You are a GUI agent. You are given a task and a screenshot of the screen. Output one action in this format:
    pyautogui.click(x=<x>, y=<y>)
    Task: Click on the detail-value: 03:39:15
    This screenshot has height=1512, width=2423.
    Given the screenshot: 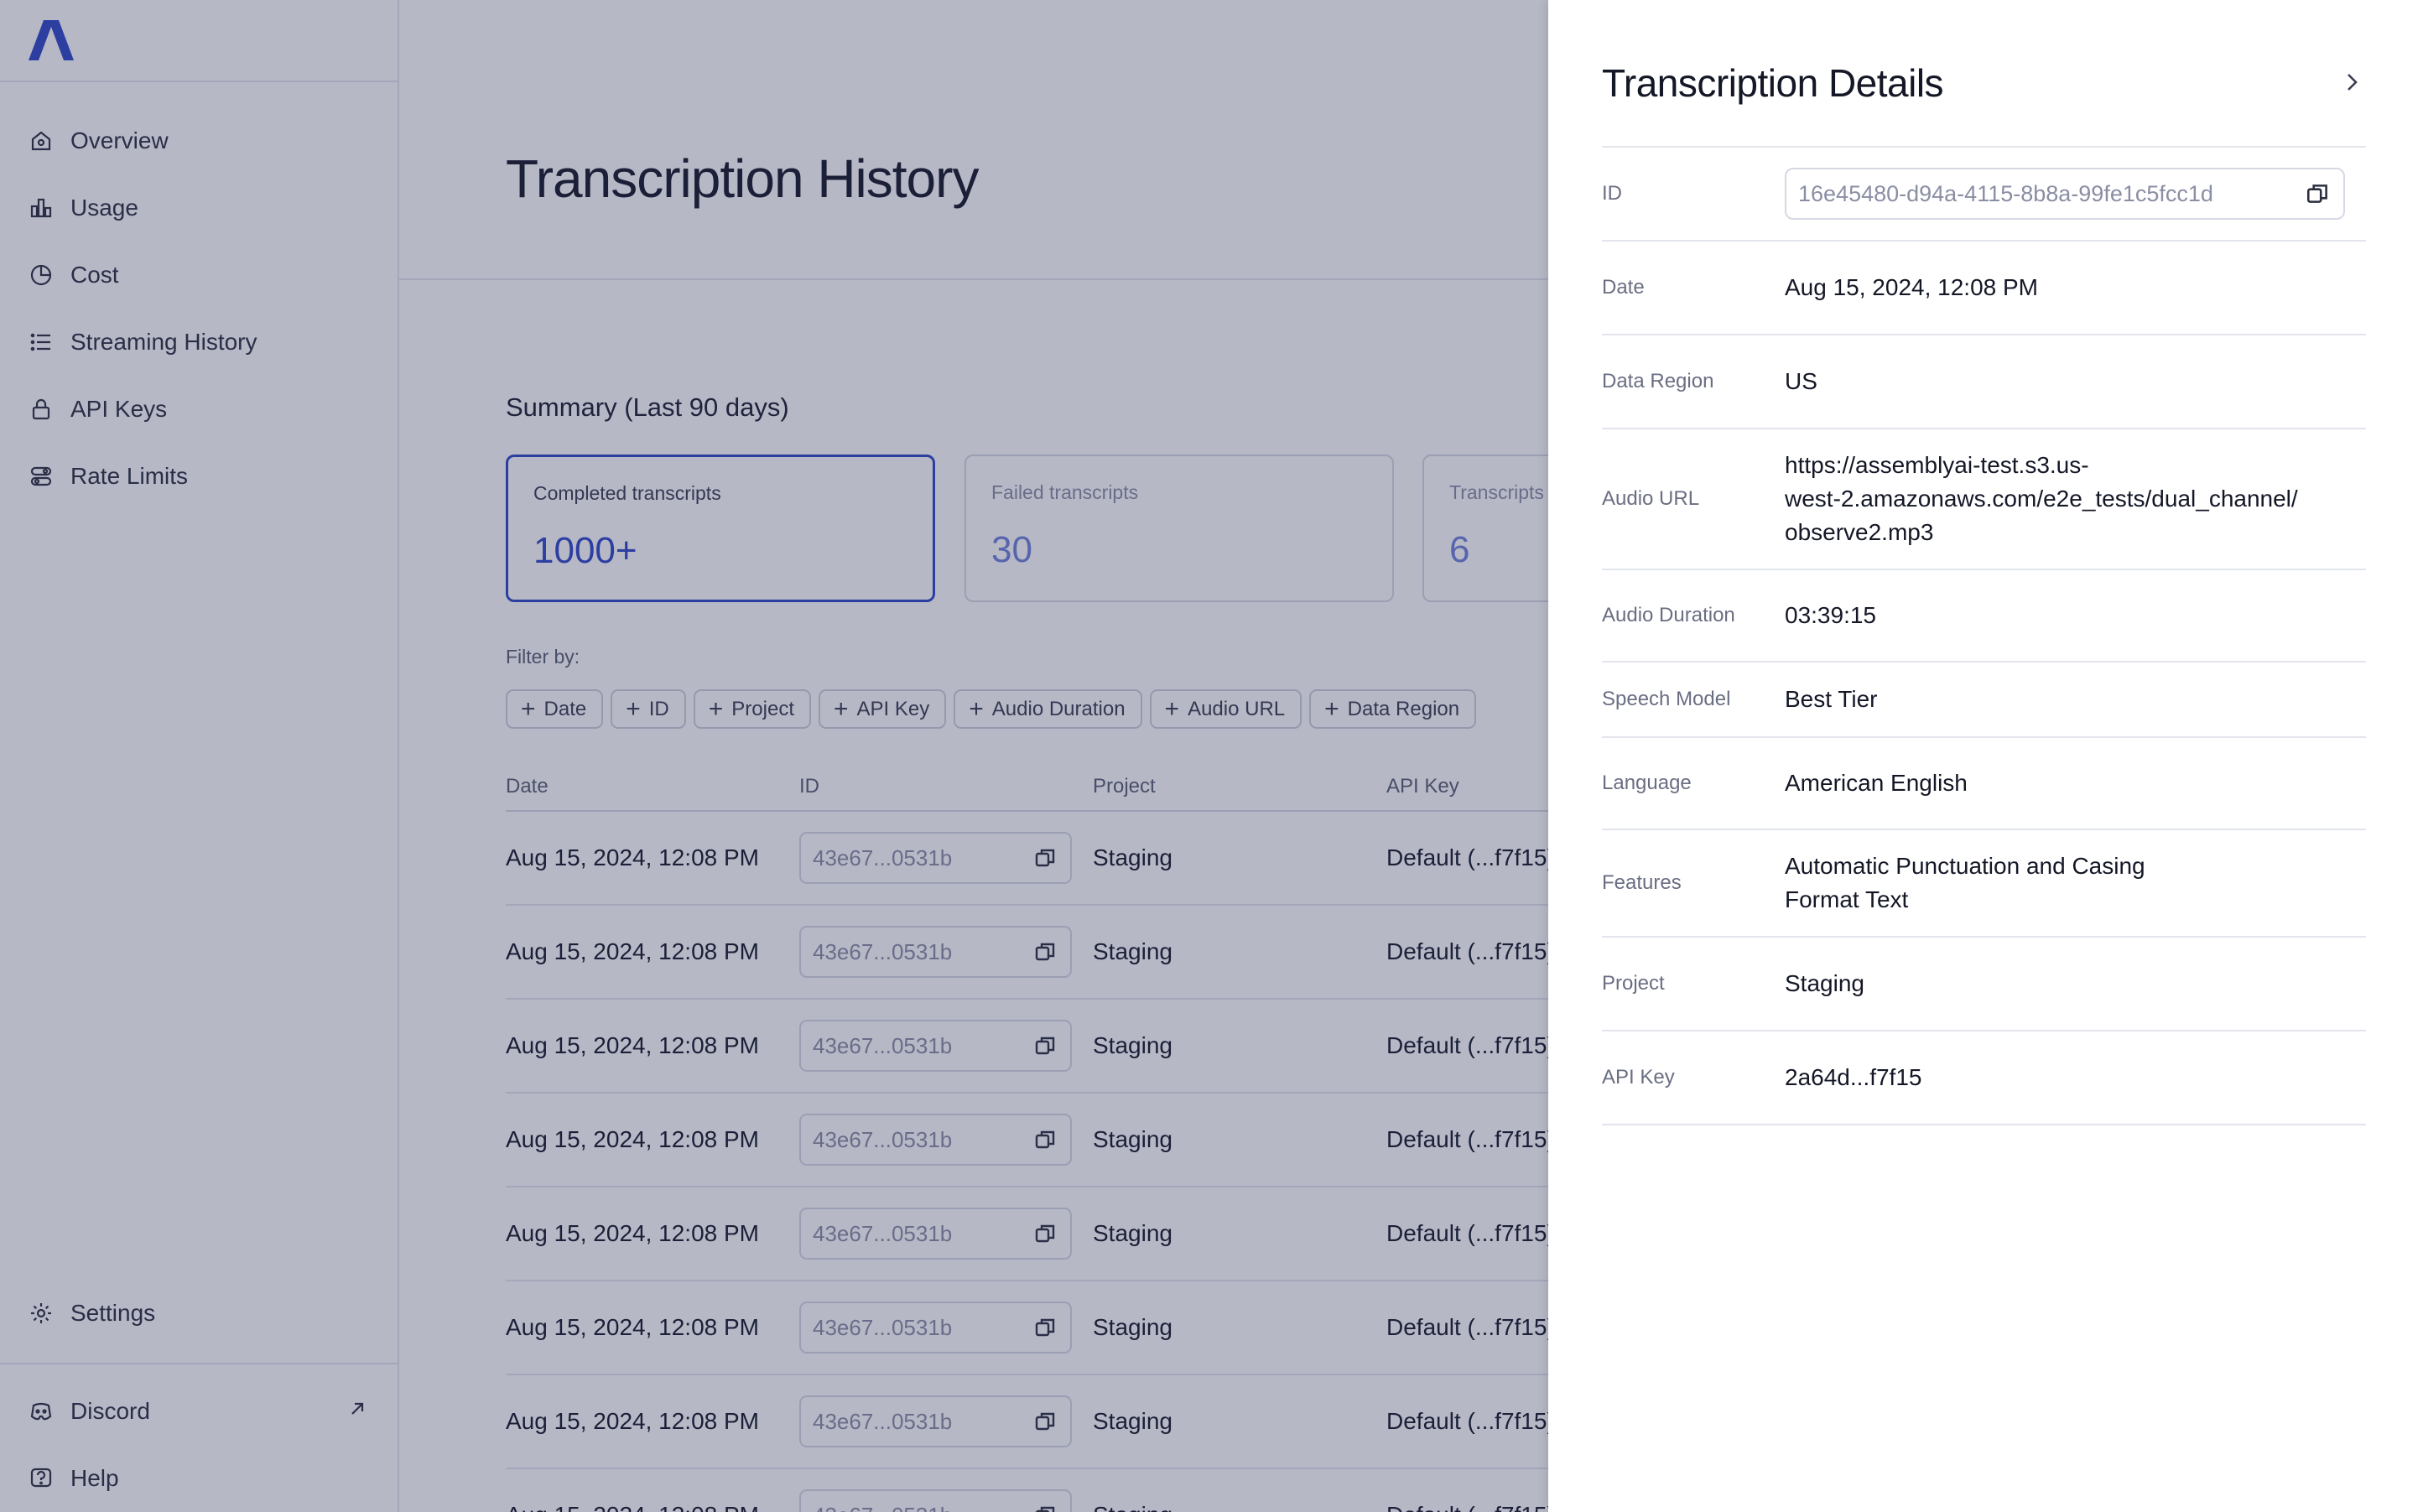 What is the action you would take?
    pyautogui.click(x=1831, y=615)
    